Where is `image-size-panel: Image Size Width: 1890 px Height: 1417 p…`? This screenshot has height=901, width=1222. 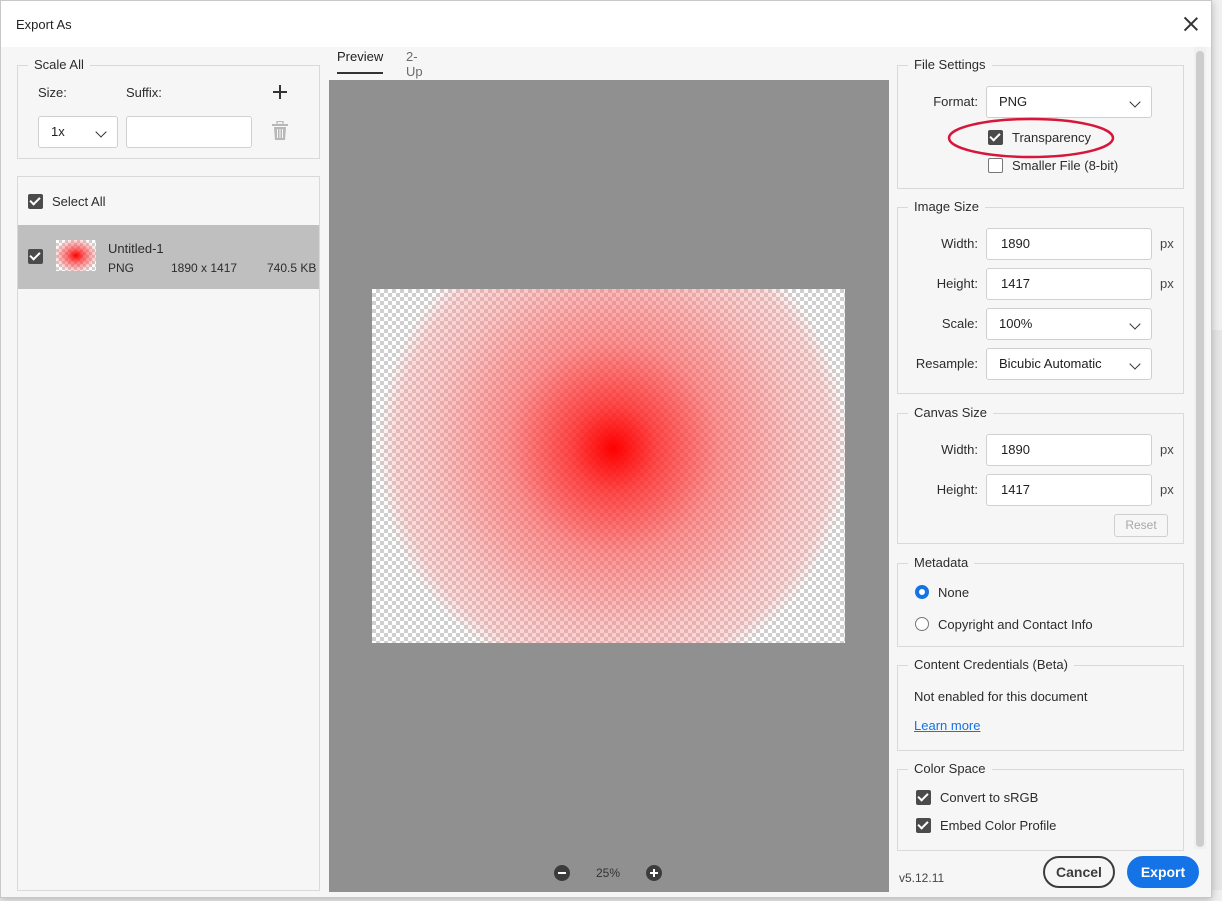 image-size-panel: Image Size Width: 1890 px Height: 1417 p… is located at coordinates (1040, 296).